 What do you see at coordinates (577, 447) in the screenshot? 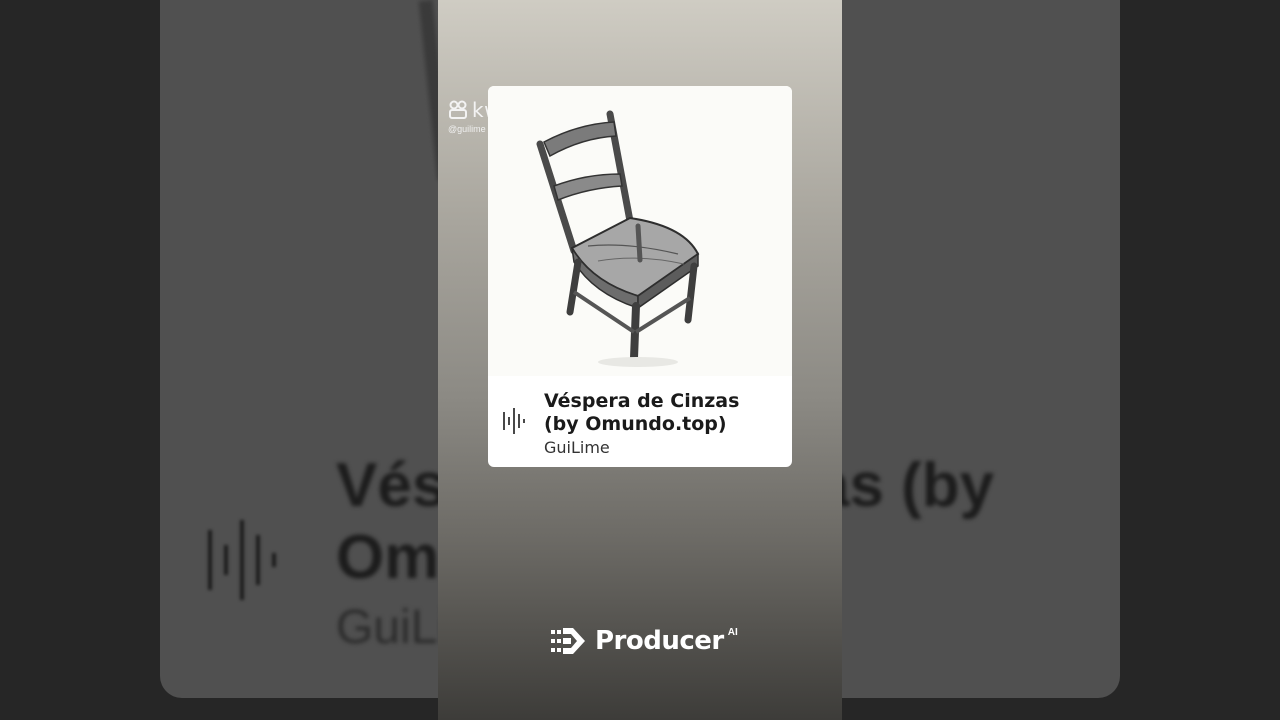
I see `song-artist: GuiLime` at bounding box center [577, 447].